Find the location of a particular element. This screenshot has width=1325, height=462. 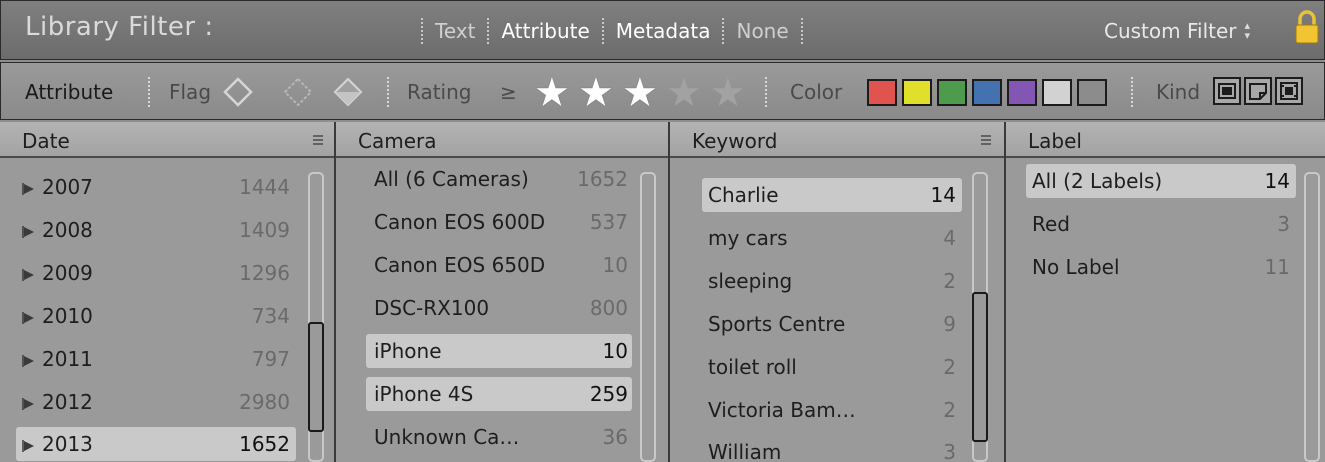

color-yellow-swatch is located at coordinates (917, 92).